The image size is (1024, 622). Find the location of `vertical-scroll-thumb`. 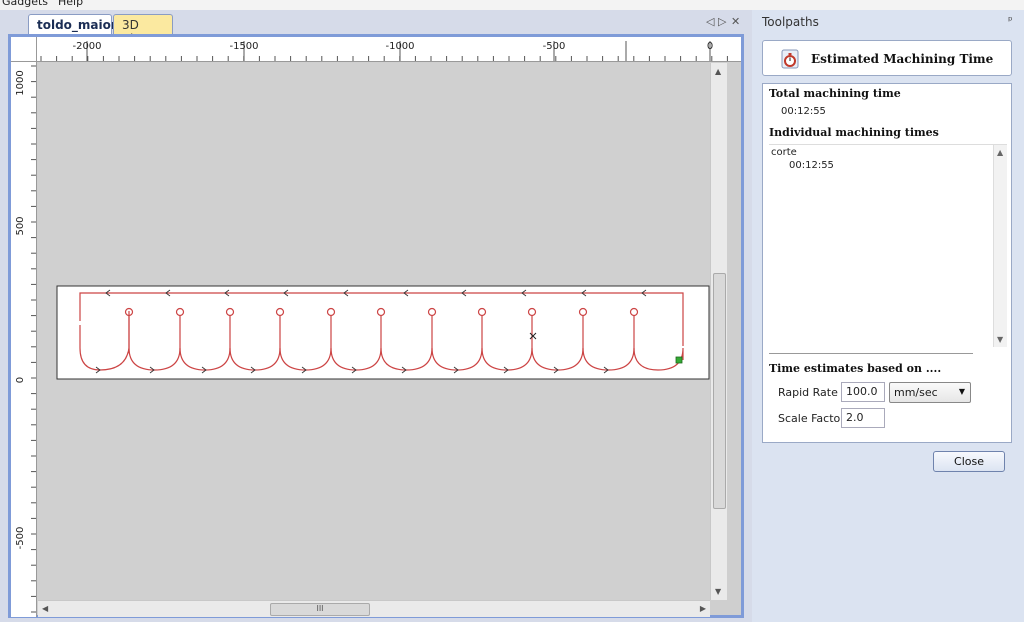

vertical-scroll-thumb is located at coordinates (719, 391).